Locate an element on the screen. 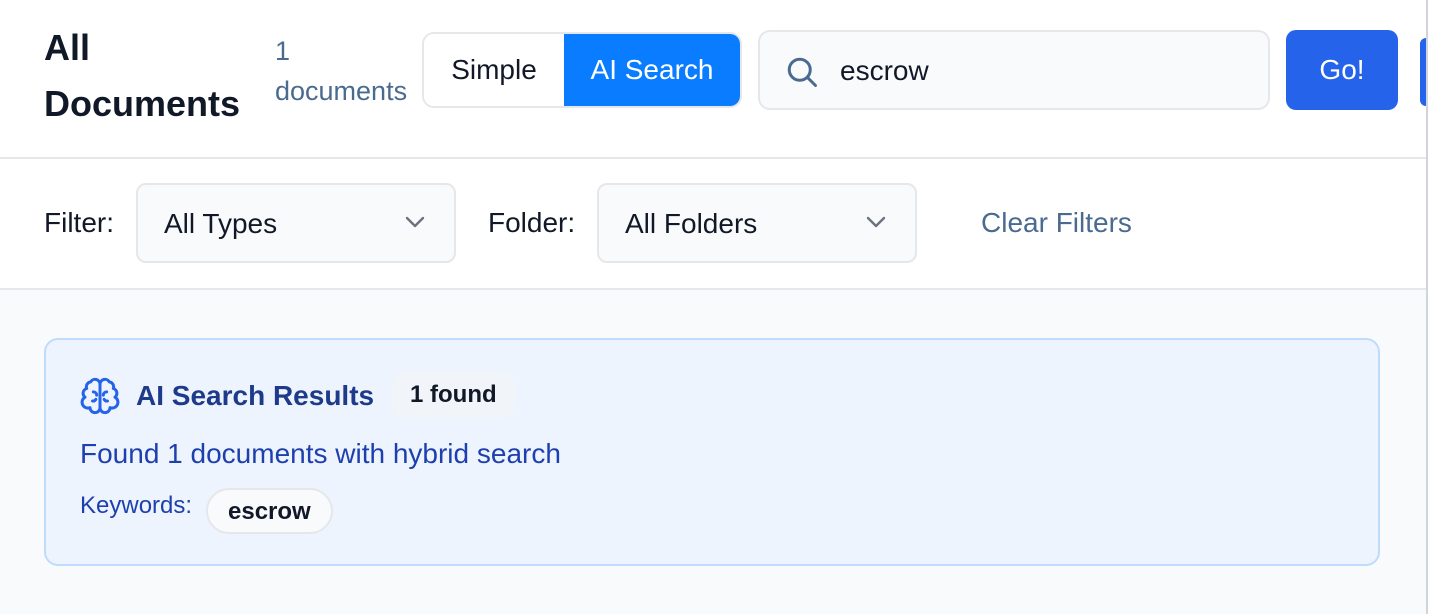  folder-filter-select: All Folders is located at coordinates (757, 223).